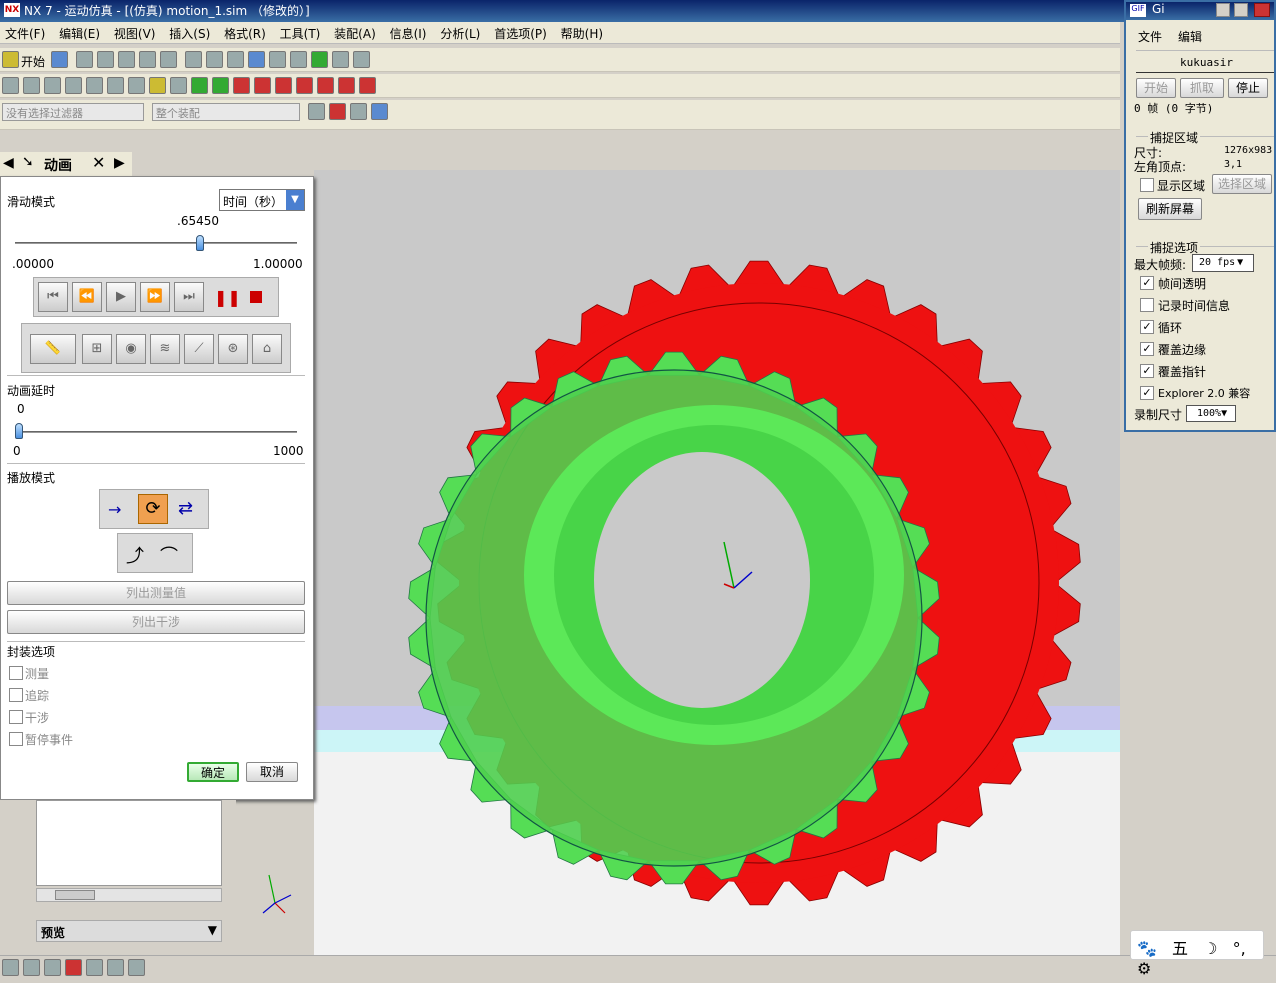 The image size is (1276, 983). Describe the element at coordinates (1223, 10) in the screenshot. I see `minimize-icon` at that location.